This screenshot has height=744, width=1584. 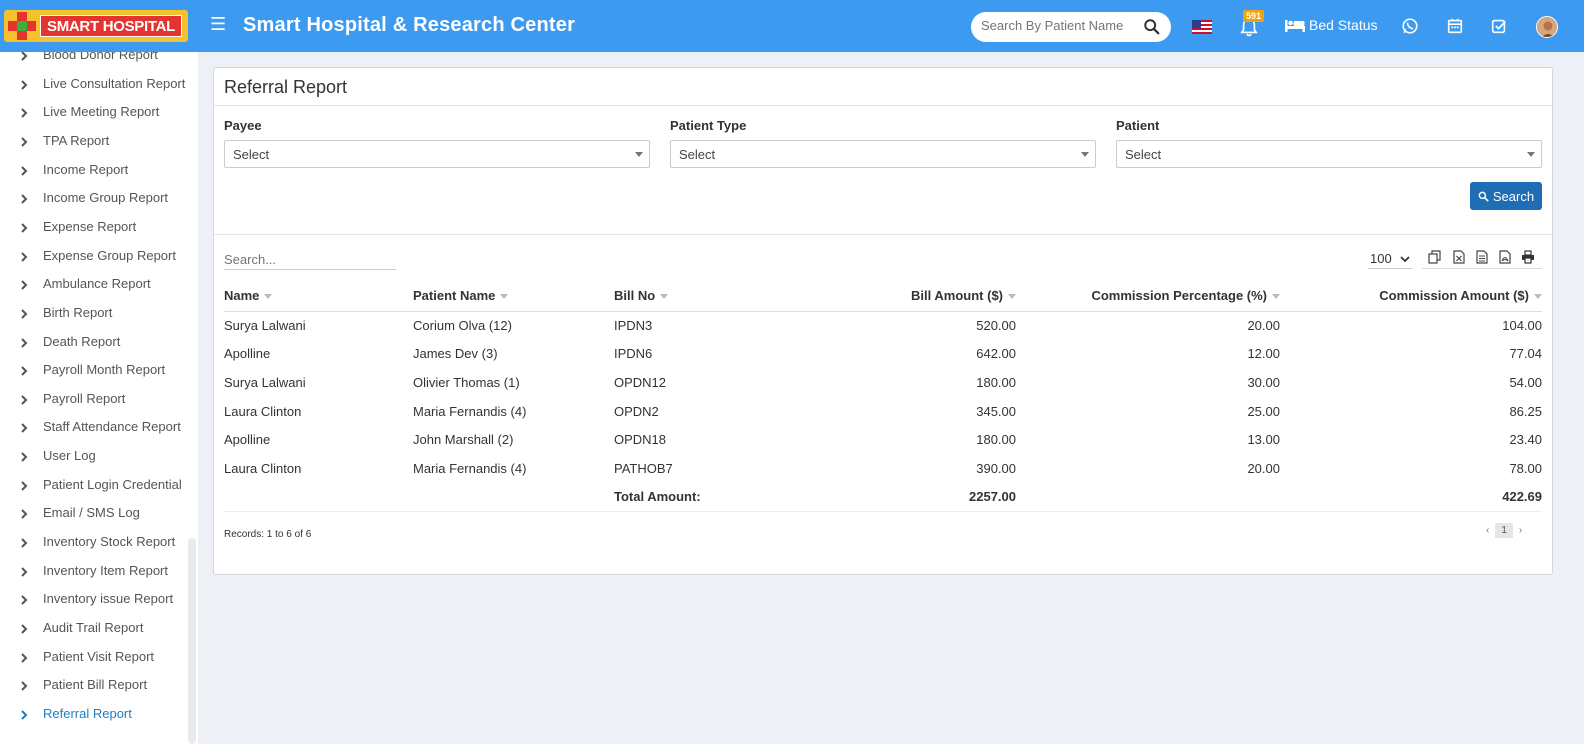 I want to click on table-search-input, so click(x=310, y=260).